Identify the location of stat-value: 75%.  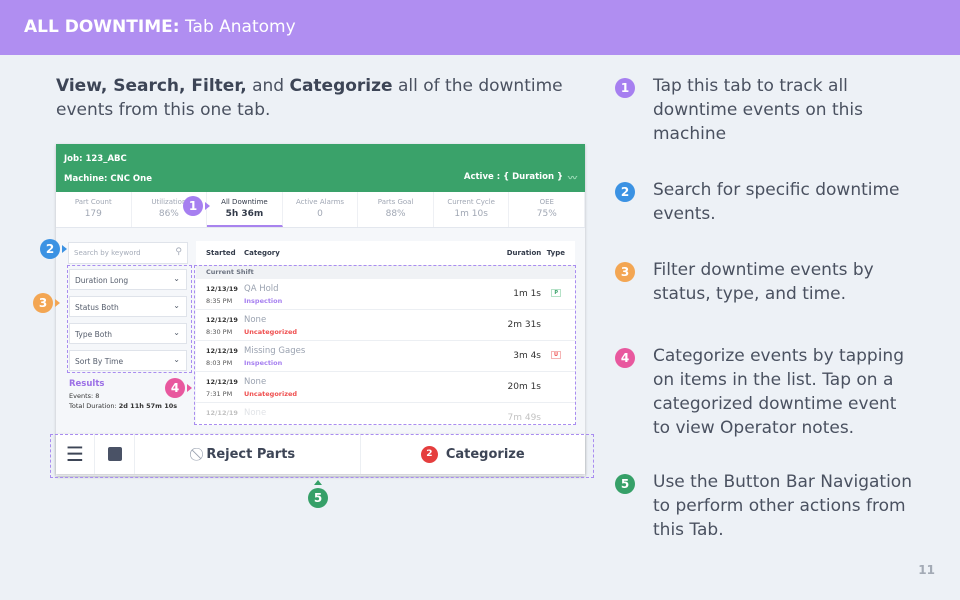
(546, 214).